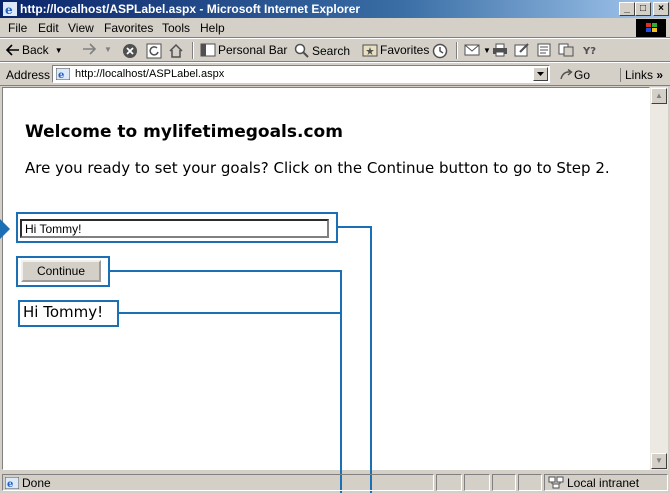 The image size is (670, 493). I want to click on menu-bar: File Edit View Favorites Tools Help, so click(335, 28).